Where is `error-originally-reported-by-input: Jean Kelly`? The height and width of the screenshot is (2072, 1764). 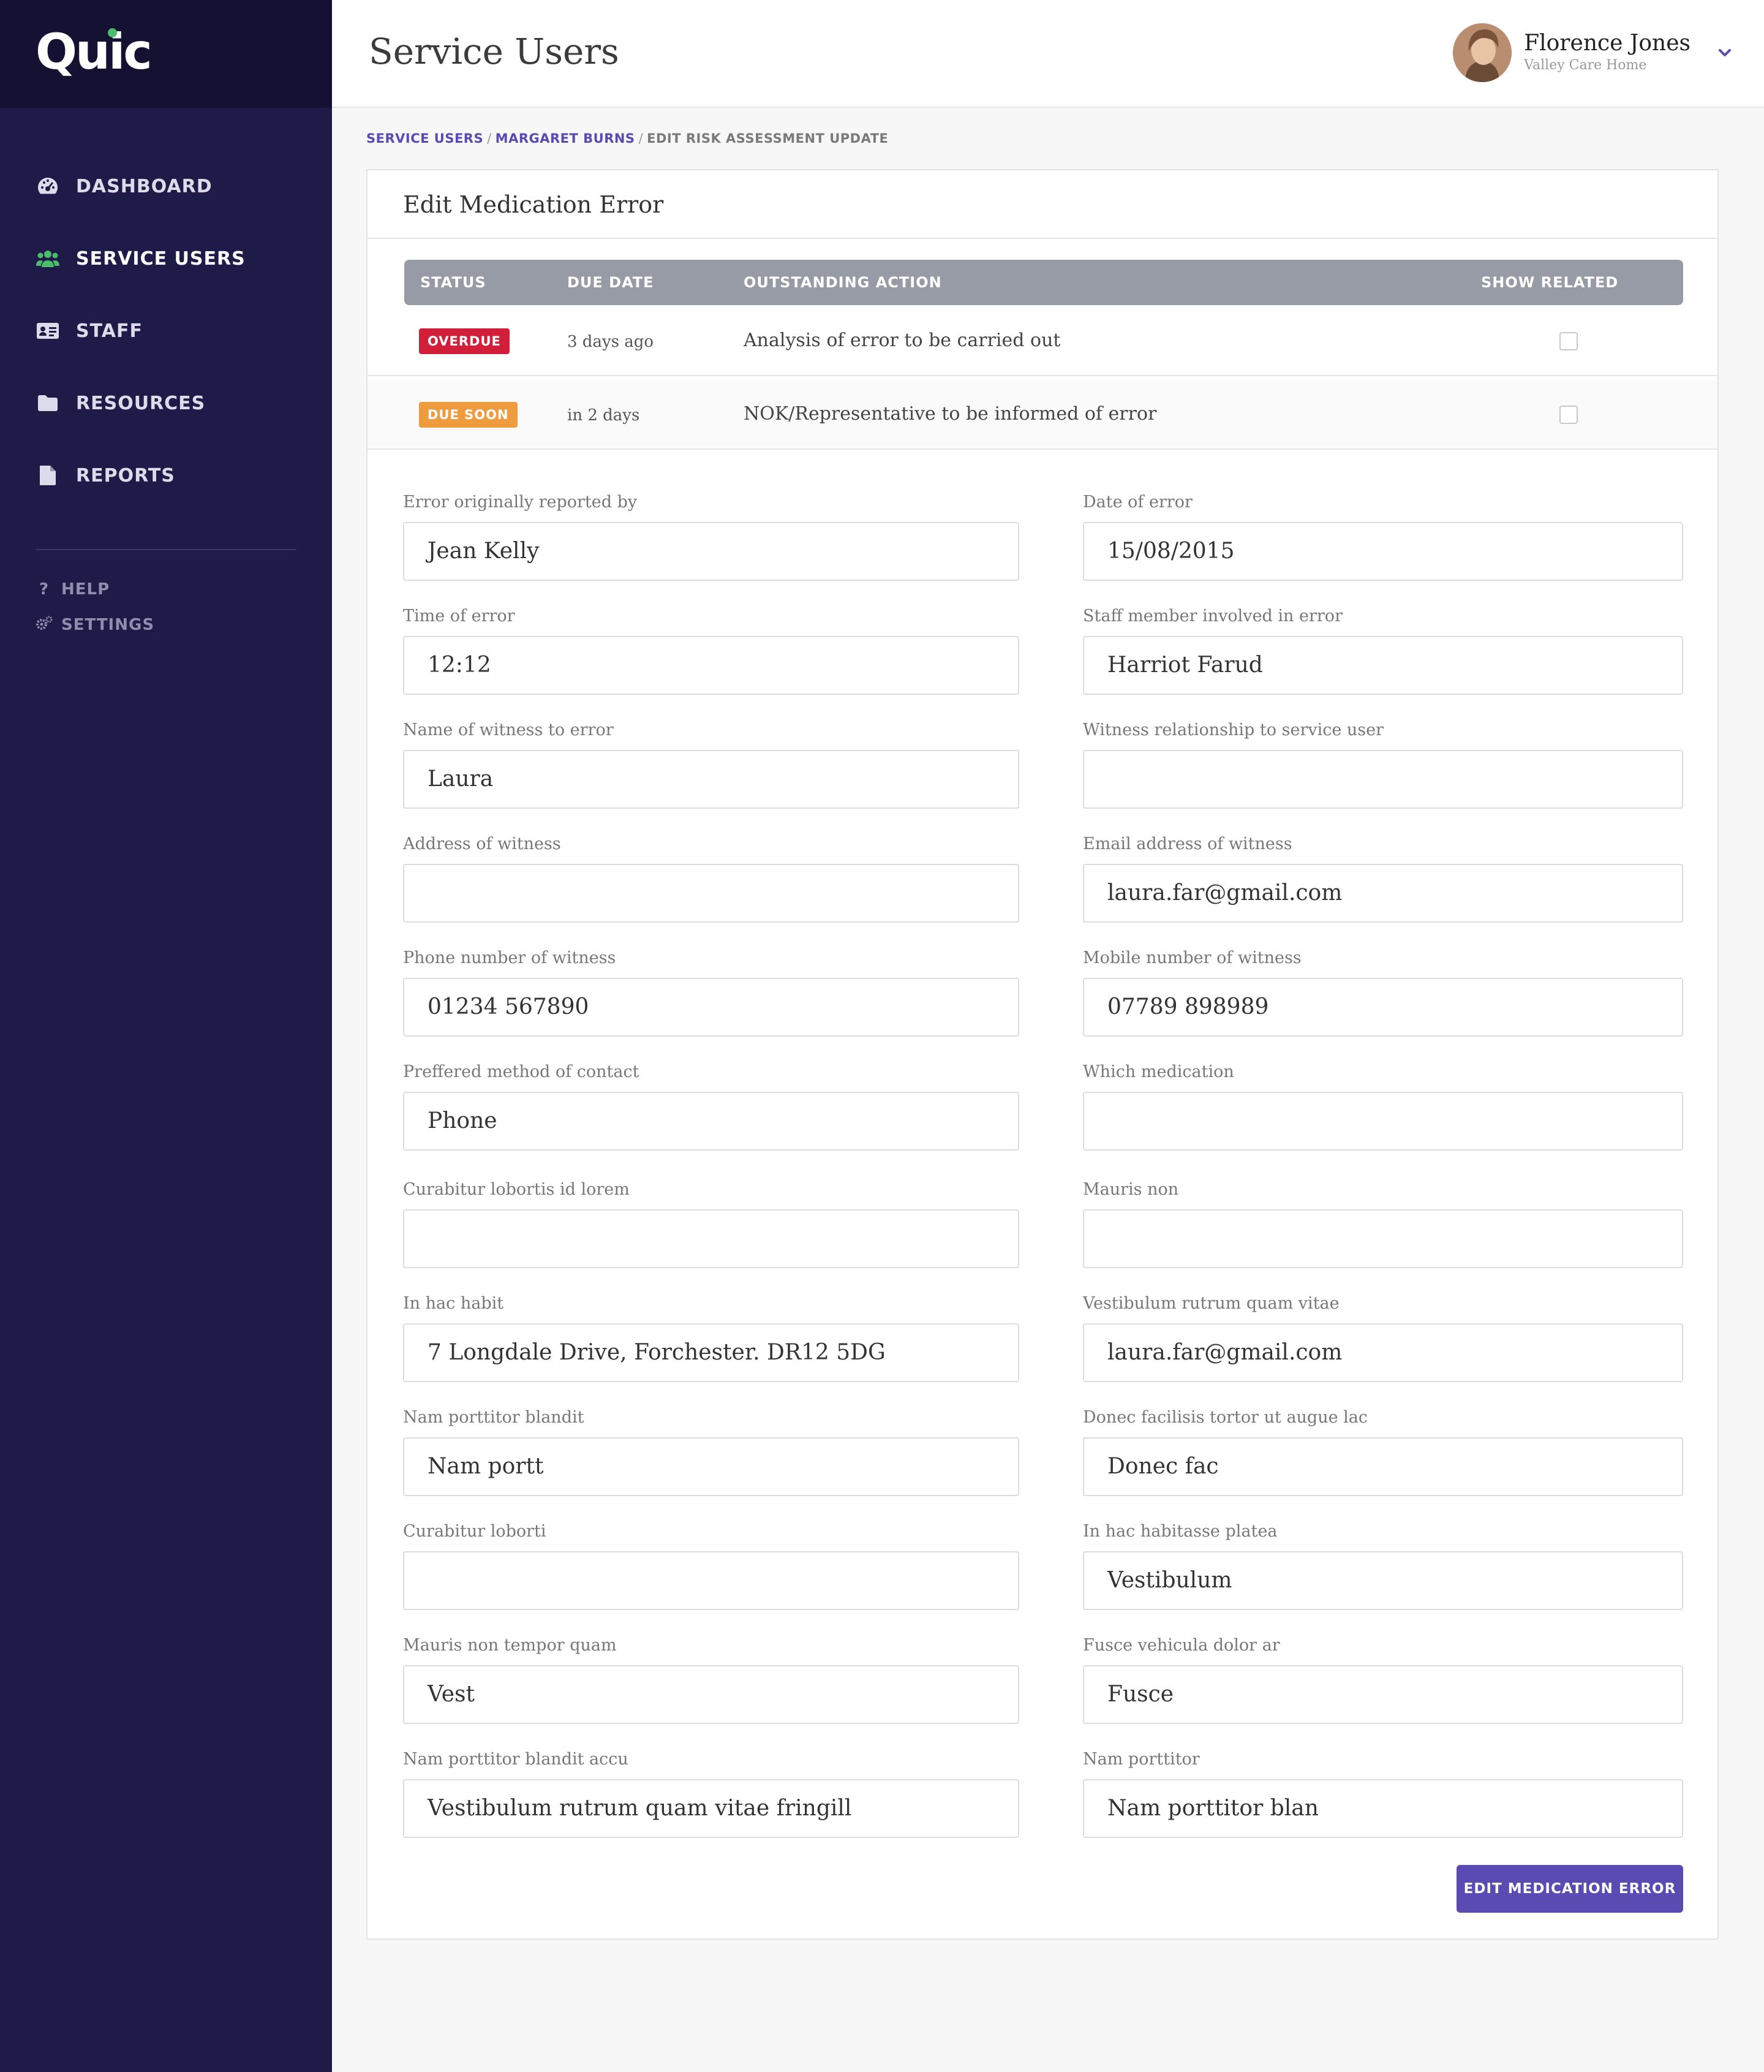 error-originally-reported-by-input: Jean Kelly is located at coordinates (711, 551).